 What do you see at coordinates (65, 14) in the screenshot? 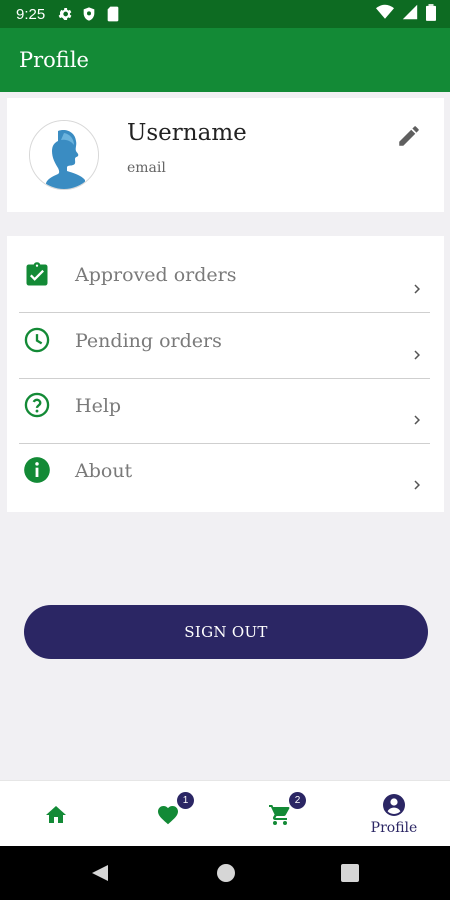
I see `settings-icon` at bounding box center [65, 14].